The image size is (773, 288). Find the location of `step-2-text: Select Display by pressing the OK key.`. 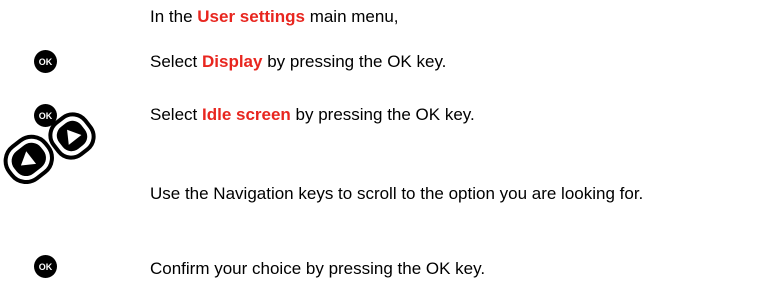

step-2-text: Select Display by pressing the OK key. is located at coordinates (298, 62).